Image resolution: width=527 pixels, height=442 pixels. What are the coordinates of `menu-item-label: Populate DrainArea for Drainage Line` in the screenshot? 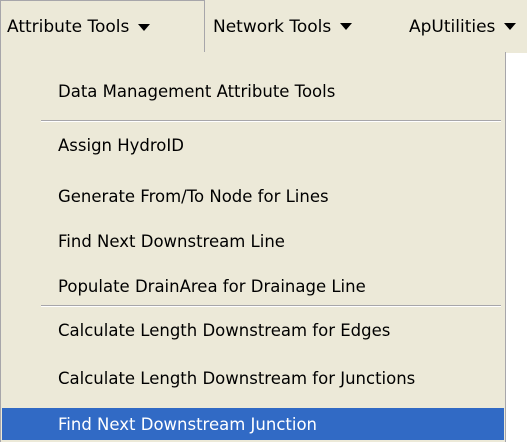 It's located at (212, 286).